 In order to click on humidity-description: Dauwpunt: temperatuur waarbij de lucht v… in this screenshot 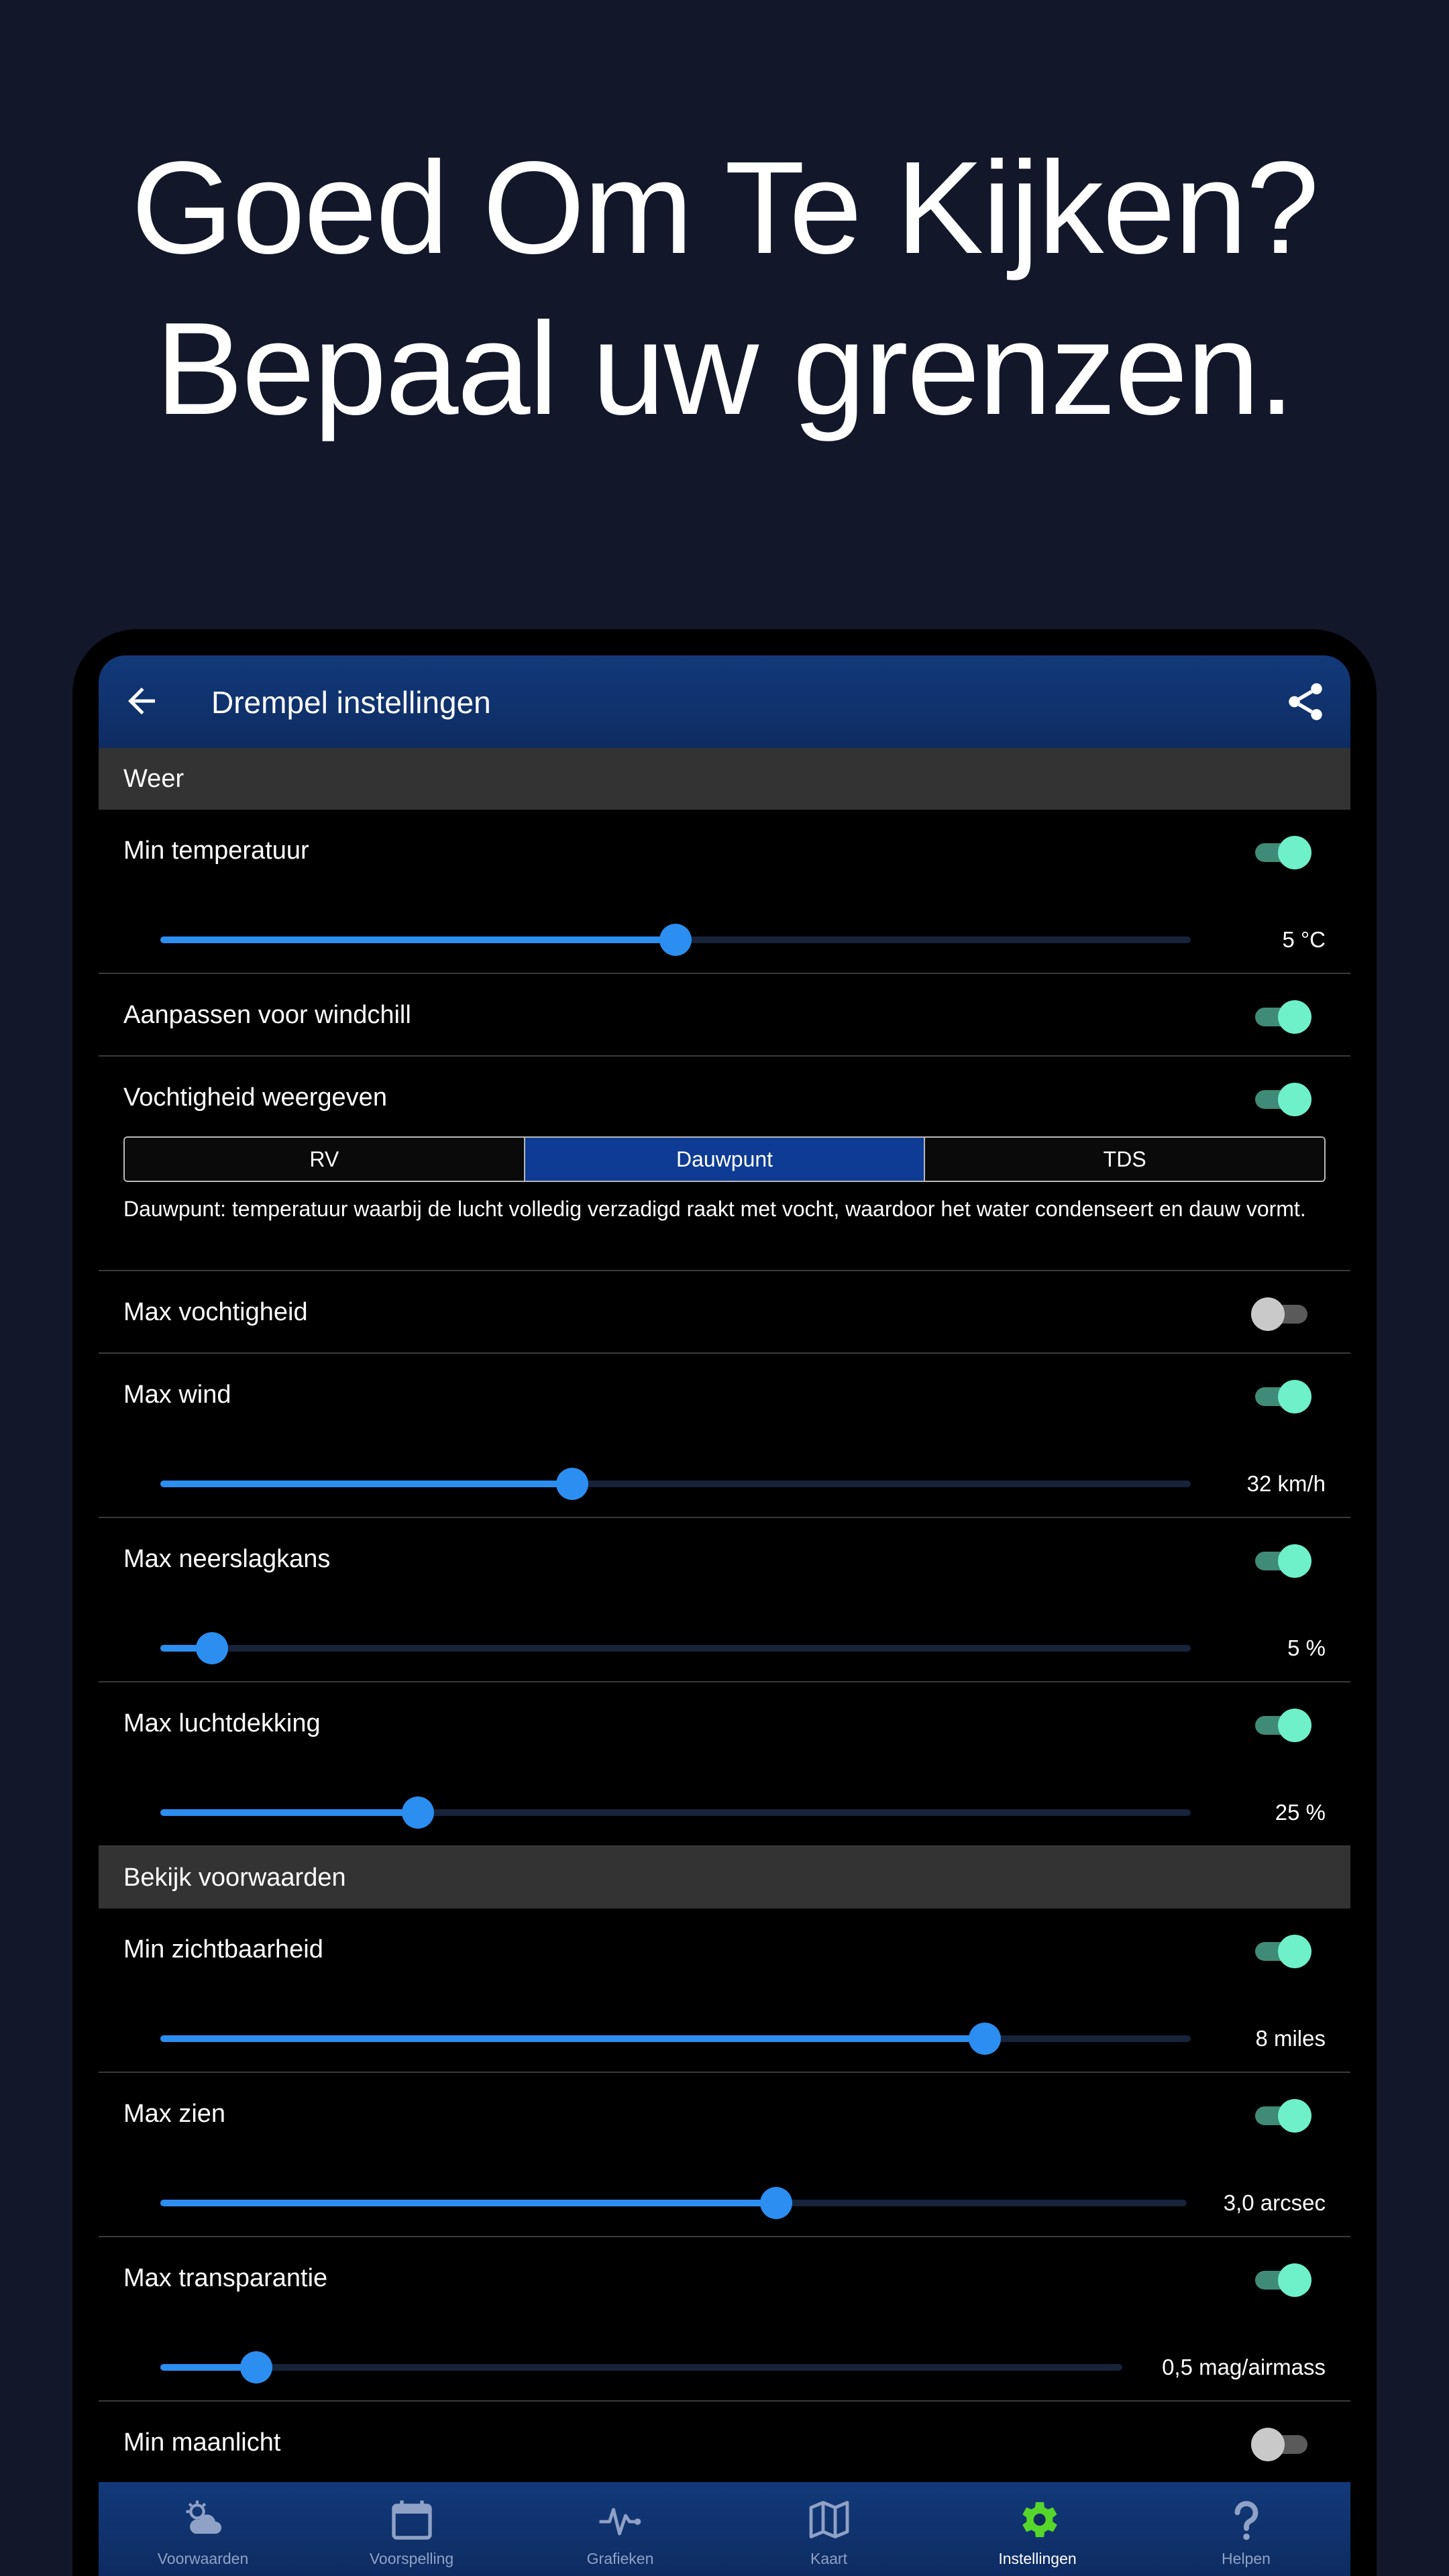, I will do `click(714, 1209)`.